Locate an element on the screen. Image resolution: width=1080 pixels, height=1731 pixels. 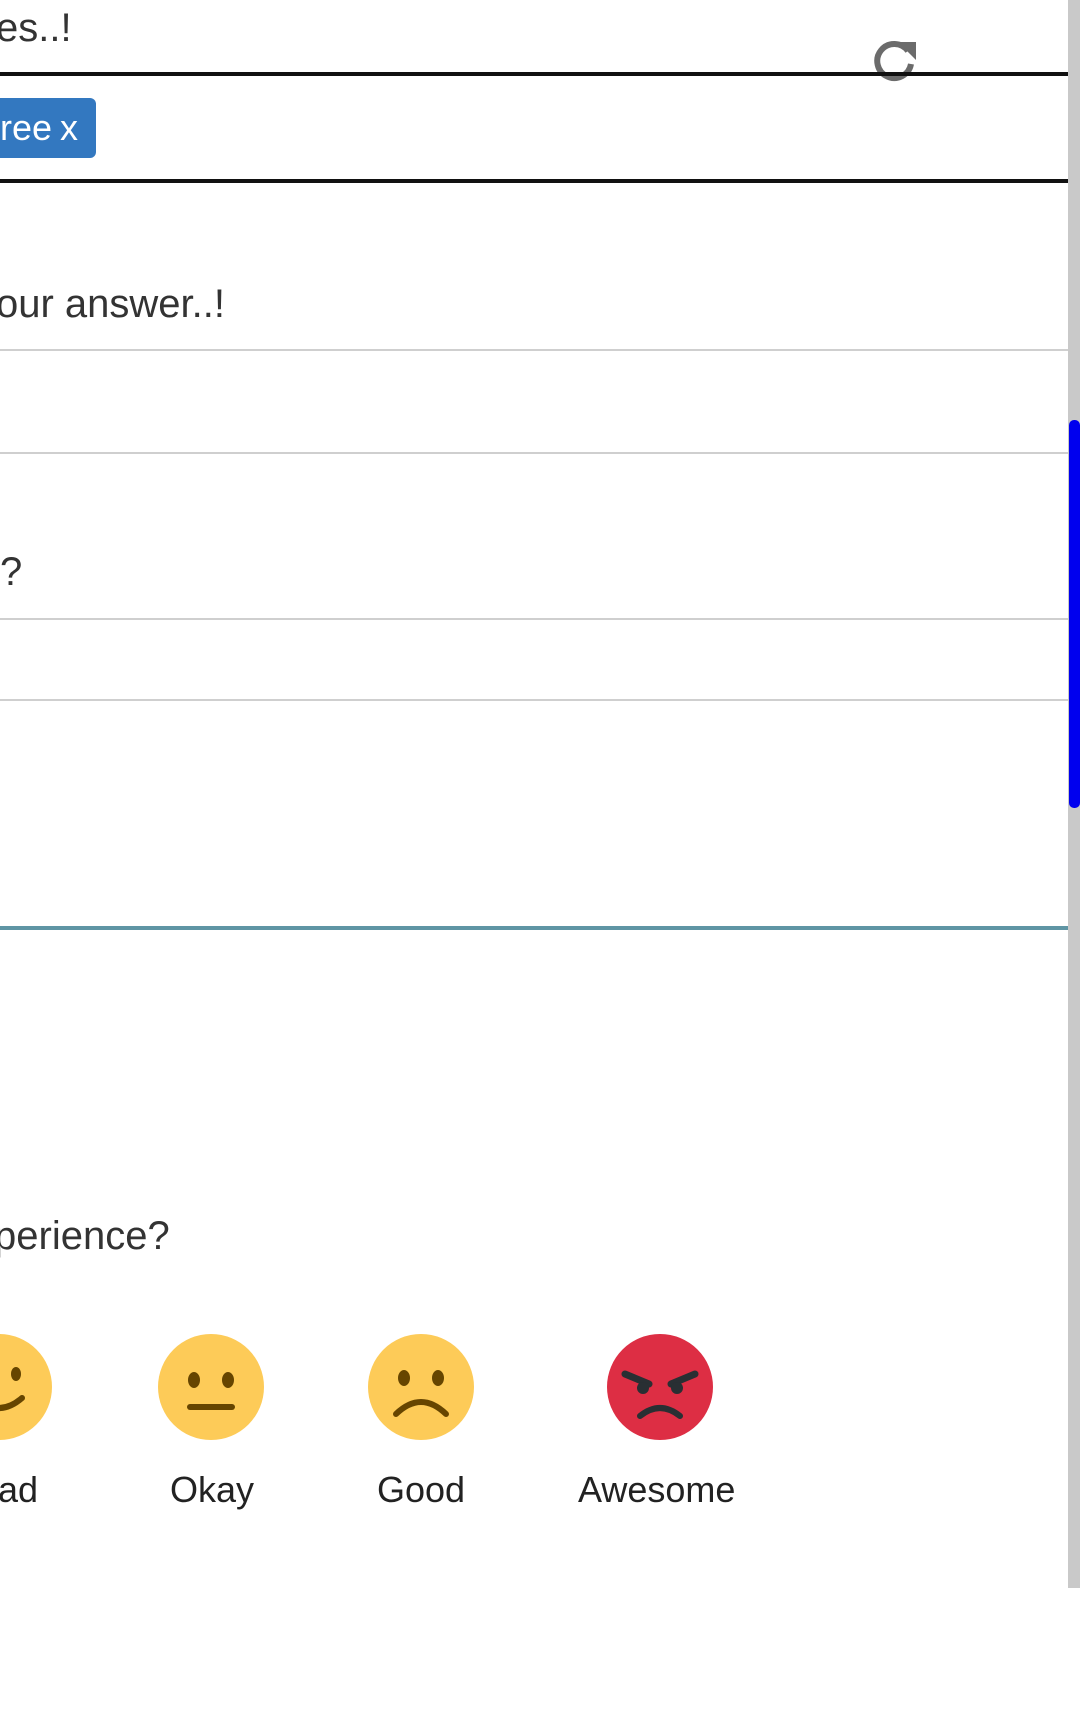
rating-option-label: Okay is located at coordinates (212, 1490).